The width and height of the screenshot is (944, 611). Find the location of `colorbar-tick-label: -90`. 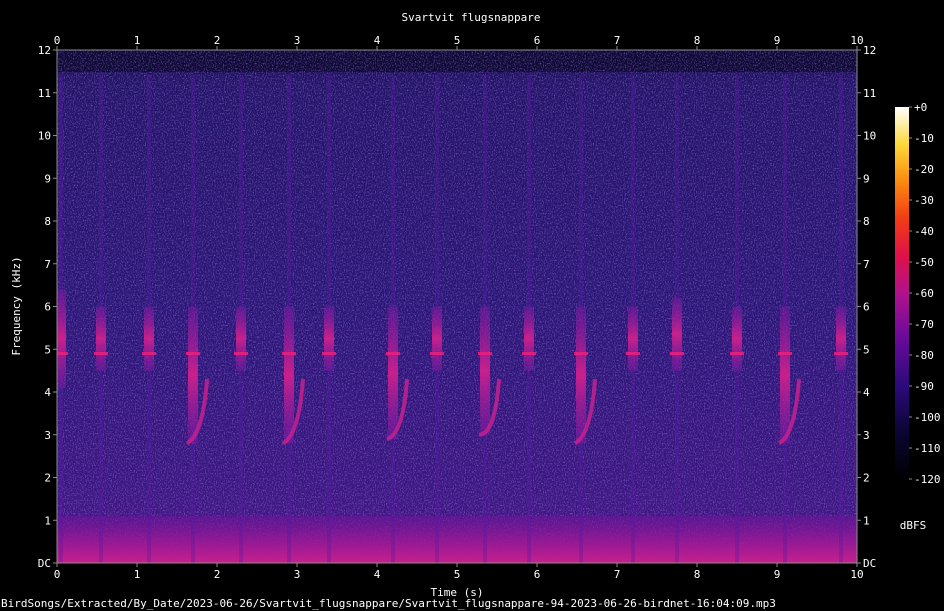

colorbar-tick-label: -90 is located at coordinates (924, 386).